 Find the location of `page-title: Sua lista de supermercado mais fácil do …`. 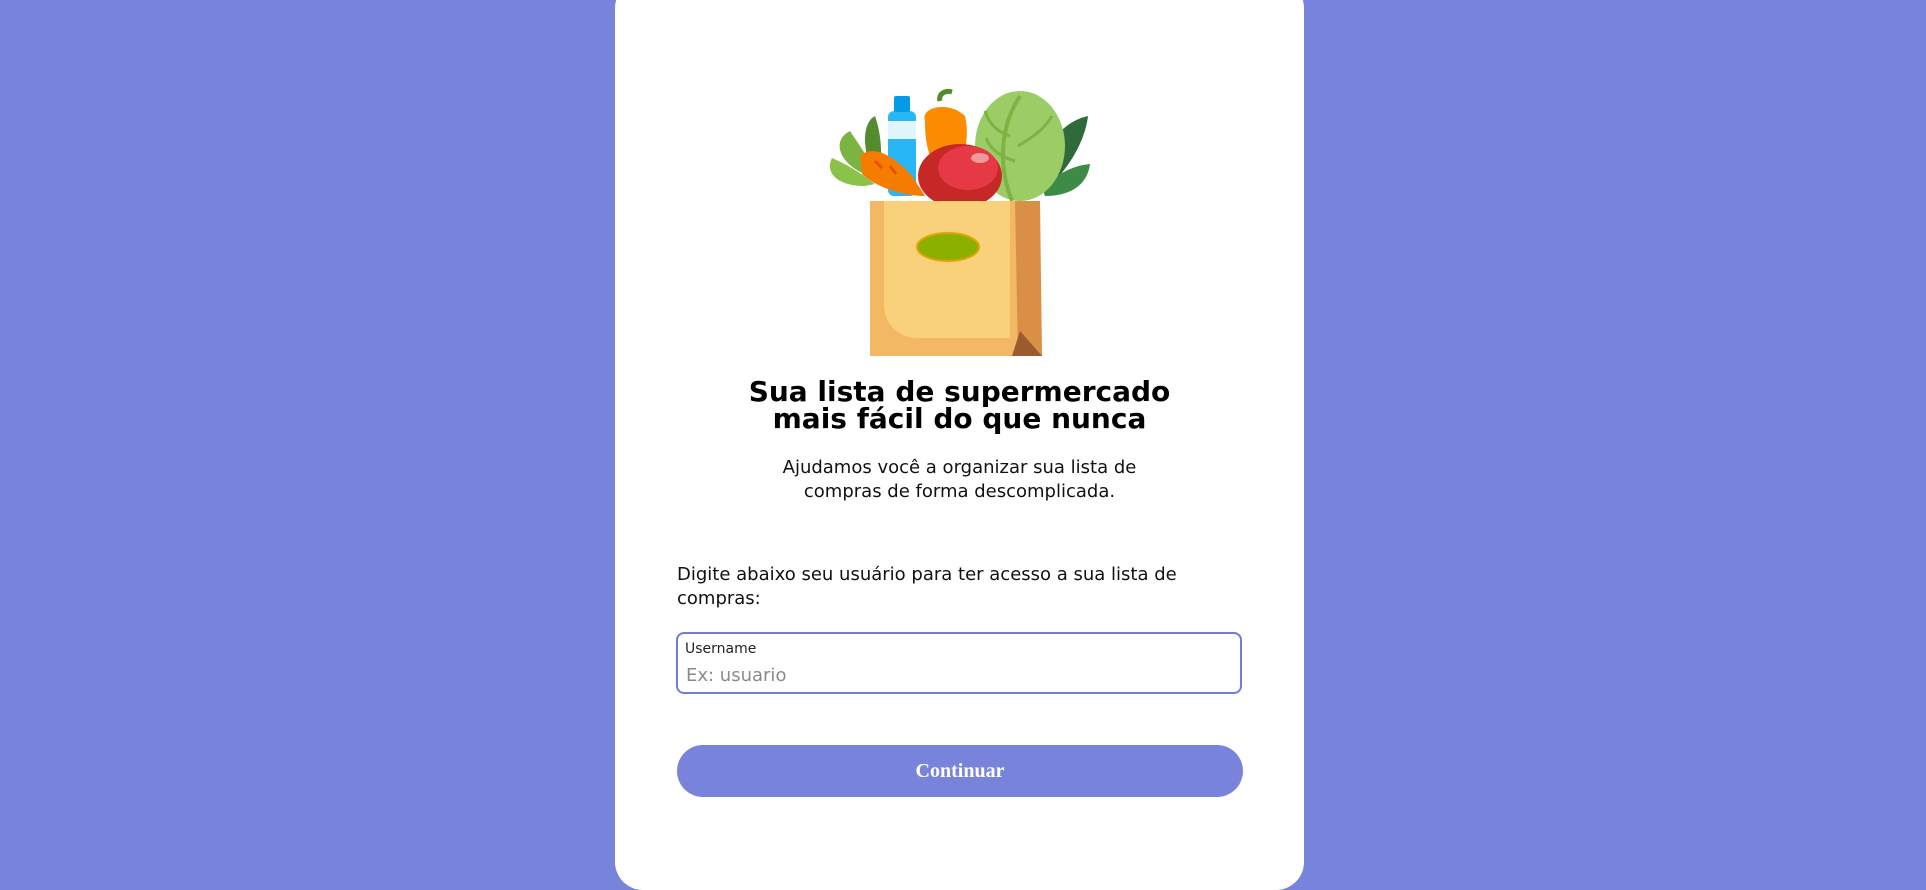

page-title: Sua lista de supermercado mais fácil do … is located at coordinates (959, 405).